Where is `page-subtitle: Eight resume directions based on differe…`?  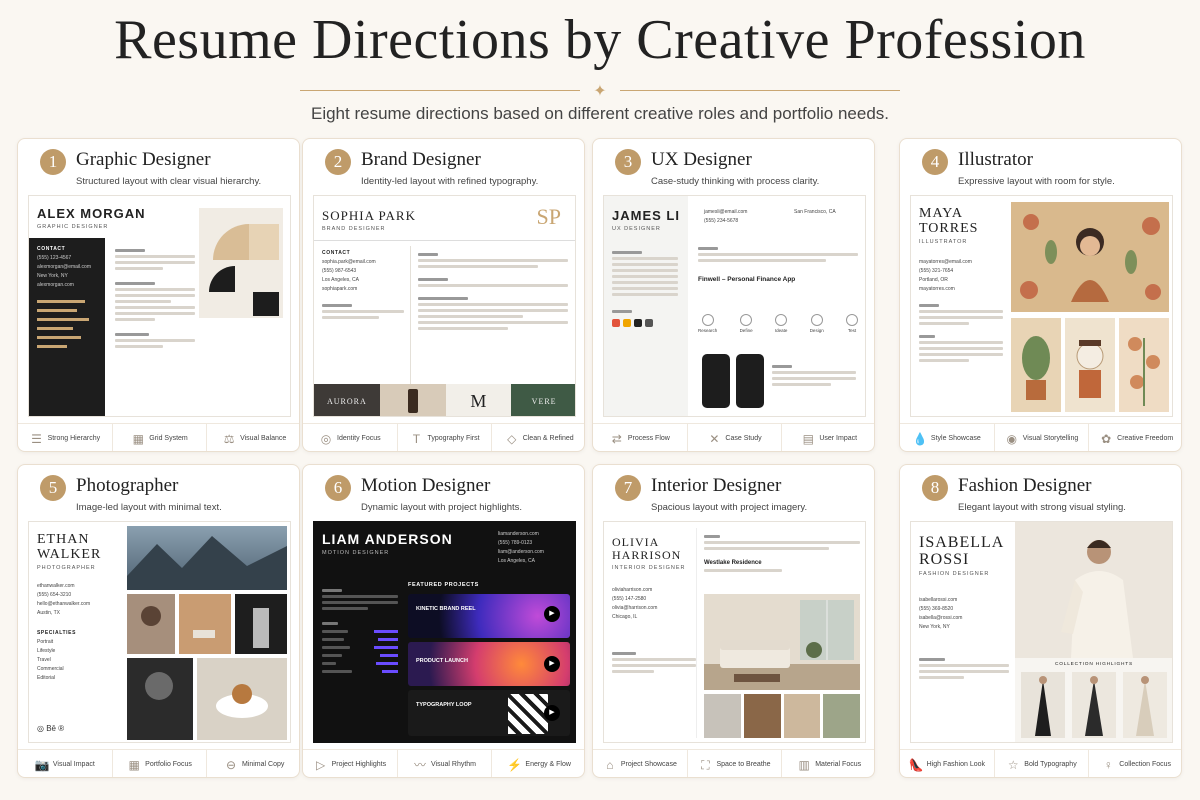
page-subtitle: Eight resume directions based on differe… is located at coordinates (600, 113).